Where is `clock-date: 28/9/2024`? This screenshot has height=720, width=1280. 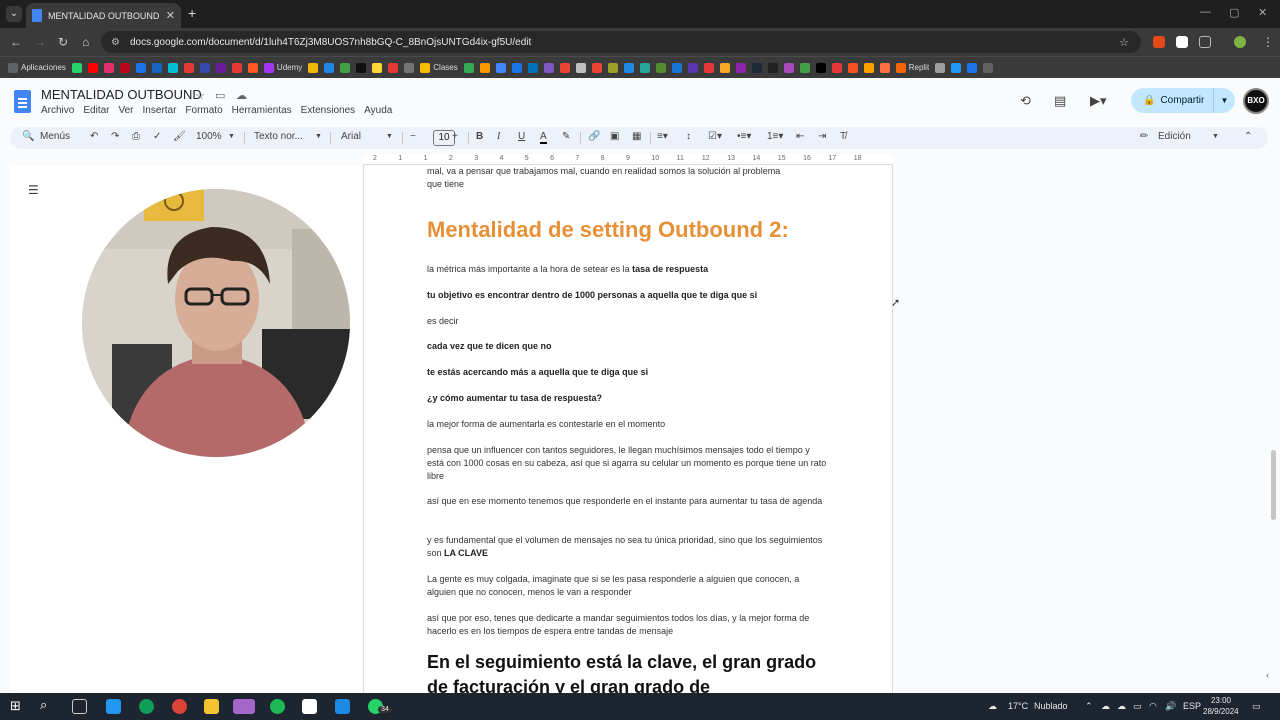
clock-date: 28/9/2024 is located at coordinates (1221, 711).